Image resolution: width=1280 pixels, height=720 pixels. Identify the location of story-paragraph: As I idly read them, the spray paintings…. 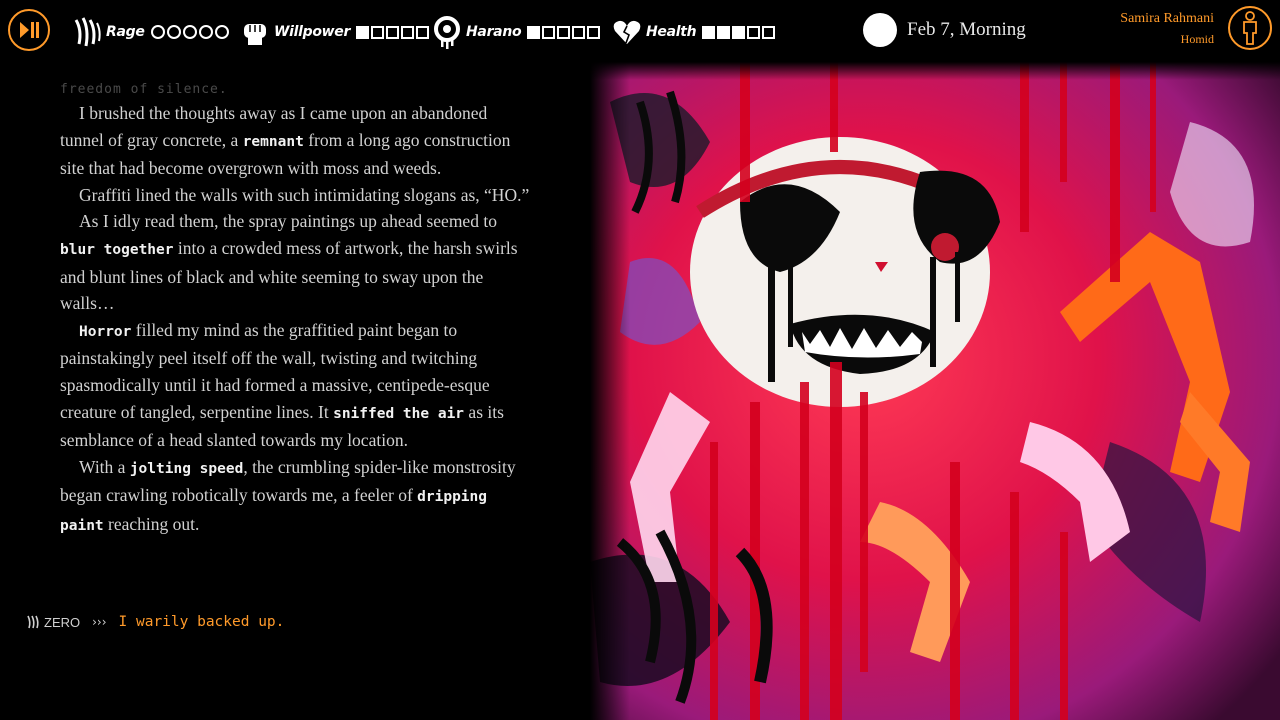
(289, 262).